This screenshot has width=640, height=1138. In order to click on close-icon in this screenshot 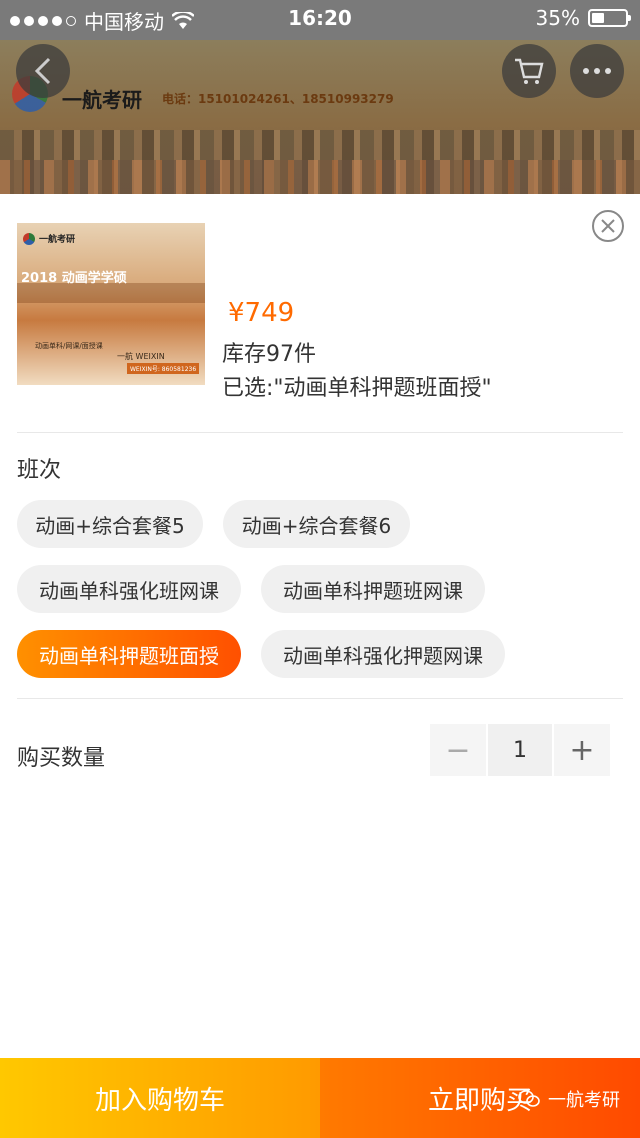, I will do `click(608, 226)`.